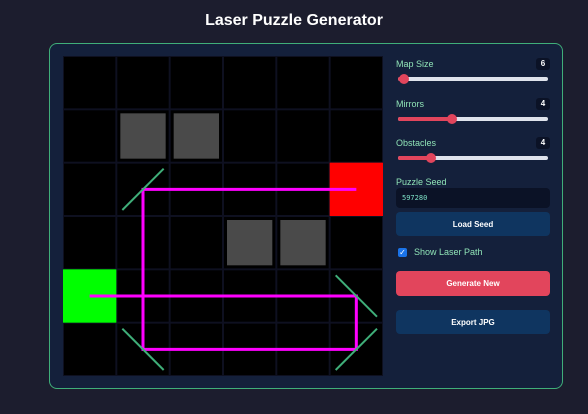 The width and height of the screenshot is (588, 414). Describe the element at coordinates (473, 79) in the screenshot. I see `map-size-slider` at that location.